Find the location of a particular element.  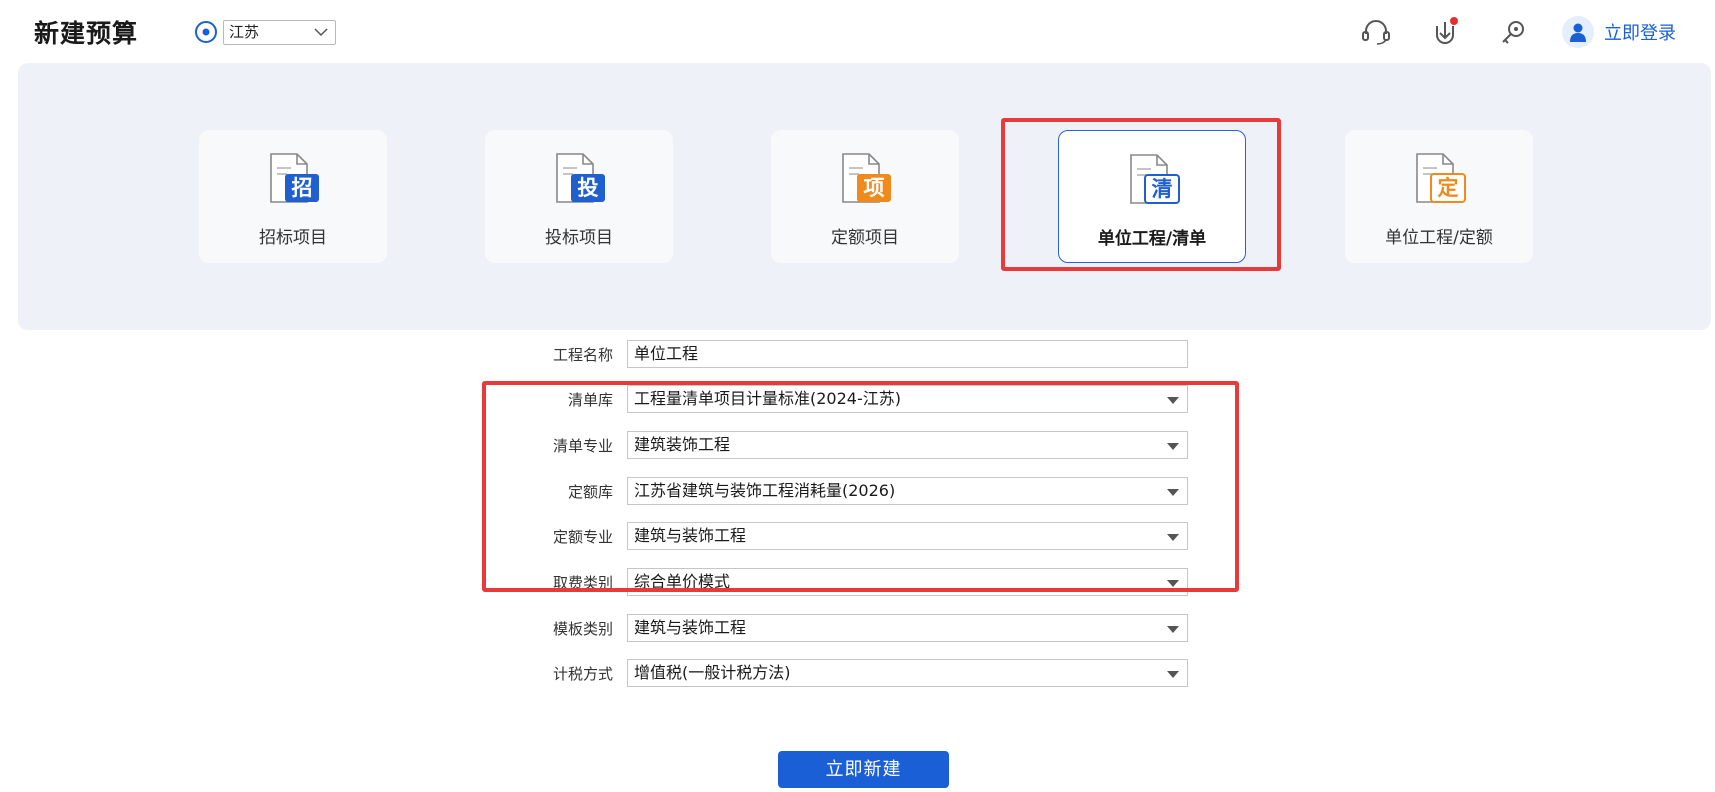

region-value: 江苏 is located at coordinates (244, 31).